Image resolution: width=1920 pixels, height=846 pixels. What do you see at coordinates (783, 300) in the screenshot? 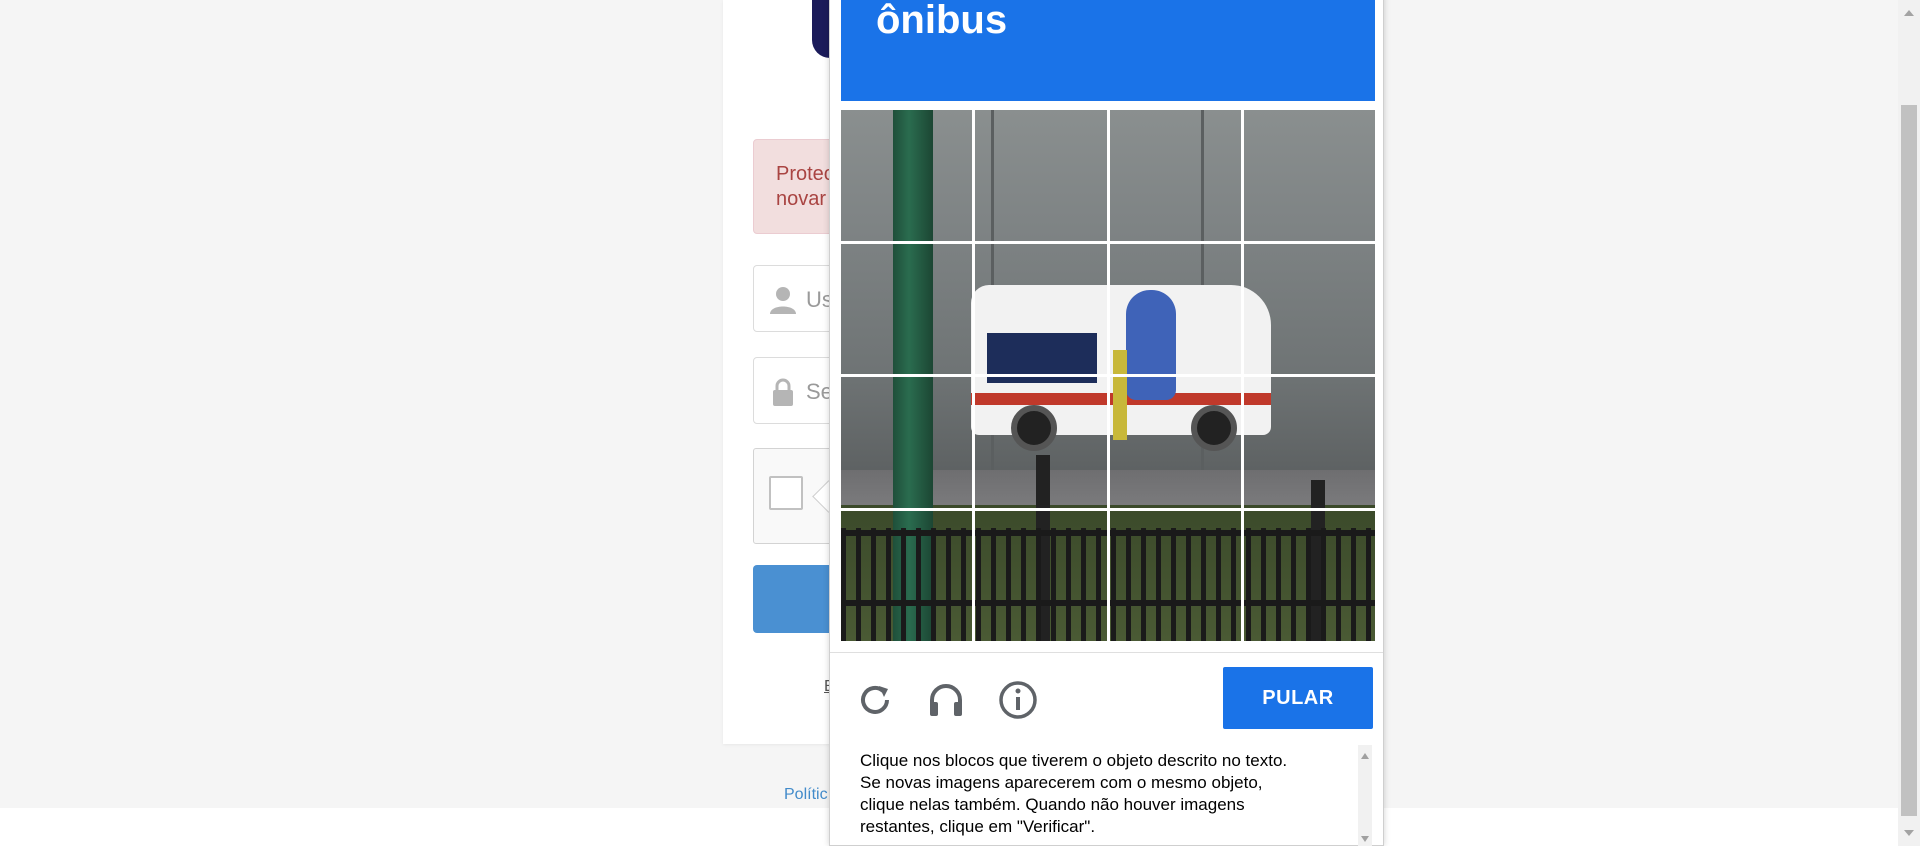
I see `user-icon` at bounding box center [783, 300].